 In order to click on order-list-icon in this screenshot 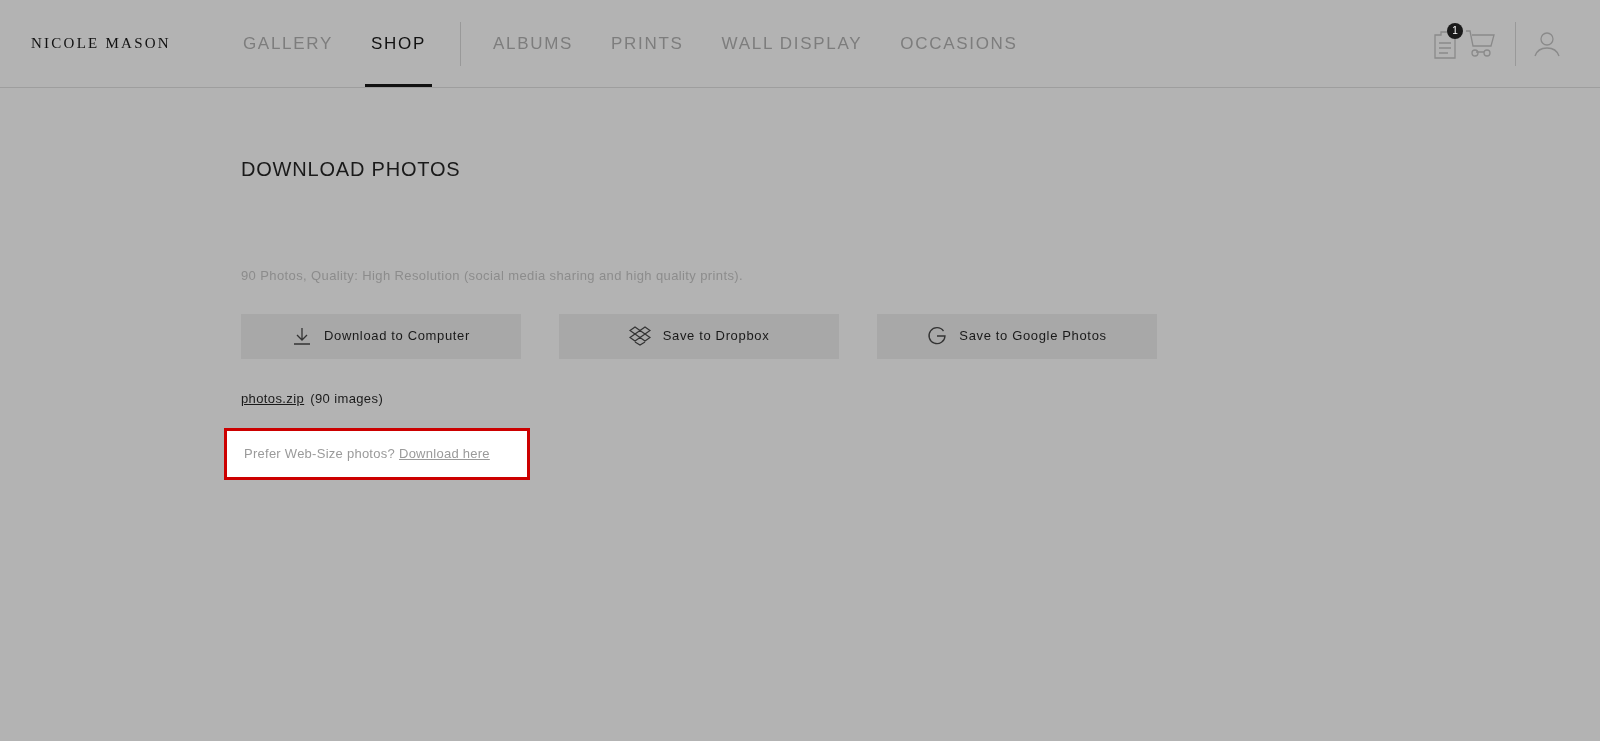, I will do `click(1445, 43)`.